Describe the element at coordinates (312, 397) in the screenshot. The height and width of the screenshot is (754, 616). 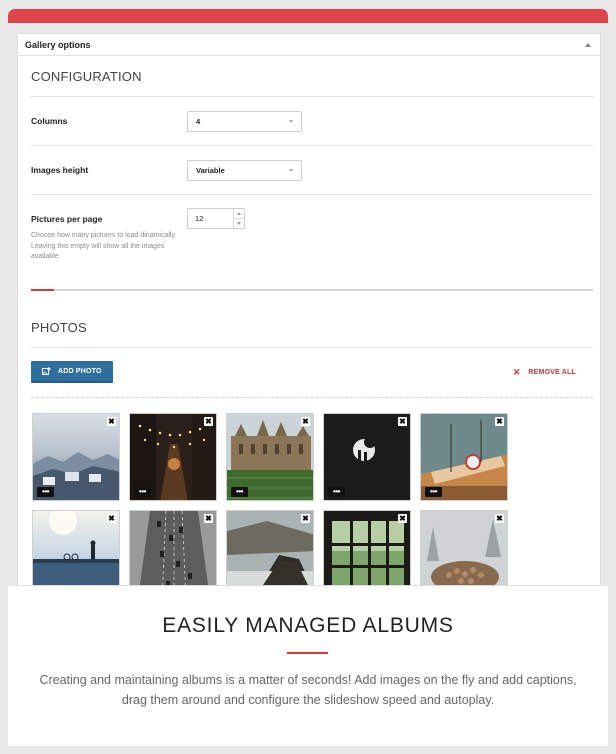
I see `dashed-divider` at that location.